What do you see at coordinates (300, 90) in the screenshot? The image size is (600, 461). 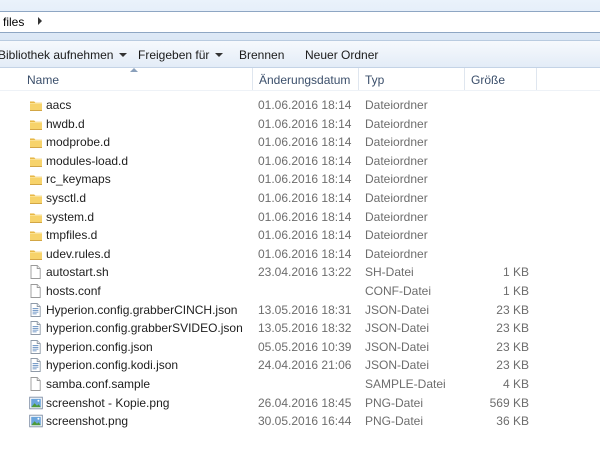 I see `header-divider` at bounding box center [300, 90].